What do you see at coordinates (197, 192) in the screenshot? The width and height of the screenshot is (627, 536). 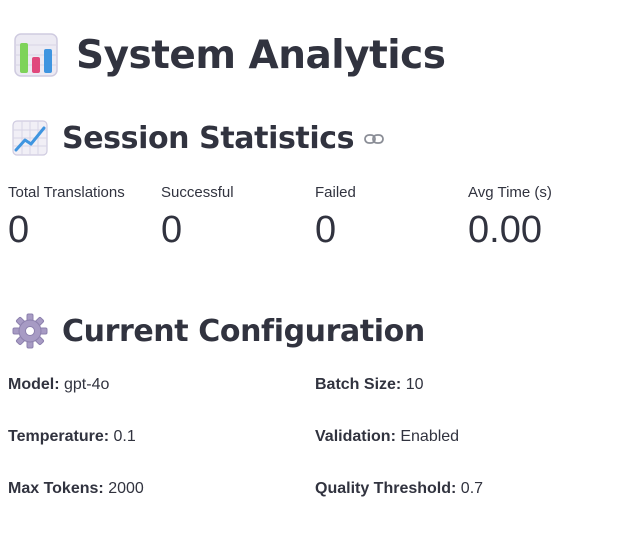 I see `metric-label: Successful` at bounding box center [197, 192].